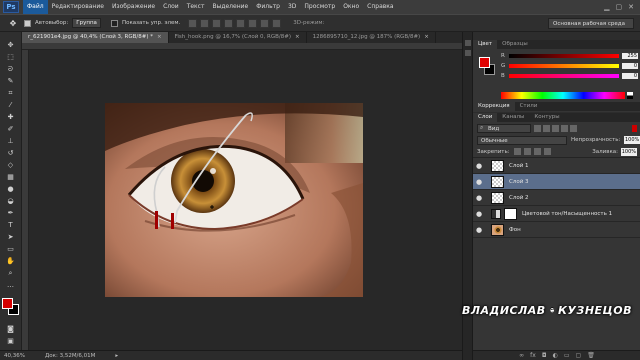 The width and height of the screenshot is (640, 360). Describe the element at coordinates (529, 106) in the screenshot. I see `tab-styles: Стили` at that location.